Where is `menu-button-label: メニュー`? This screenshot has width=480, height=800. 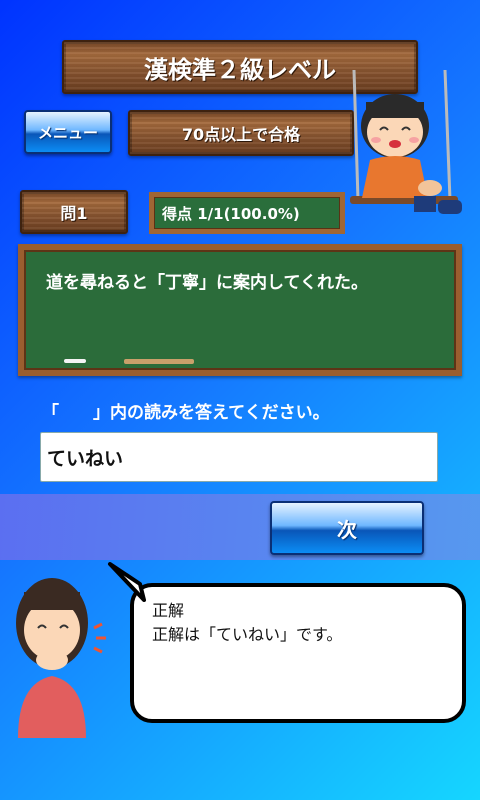
menu-button-label: メニュー is located at coordinates (67, 132).